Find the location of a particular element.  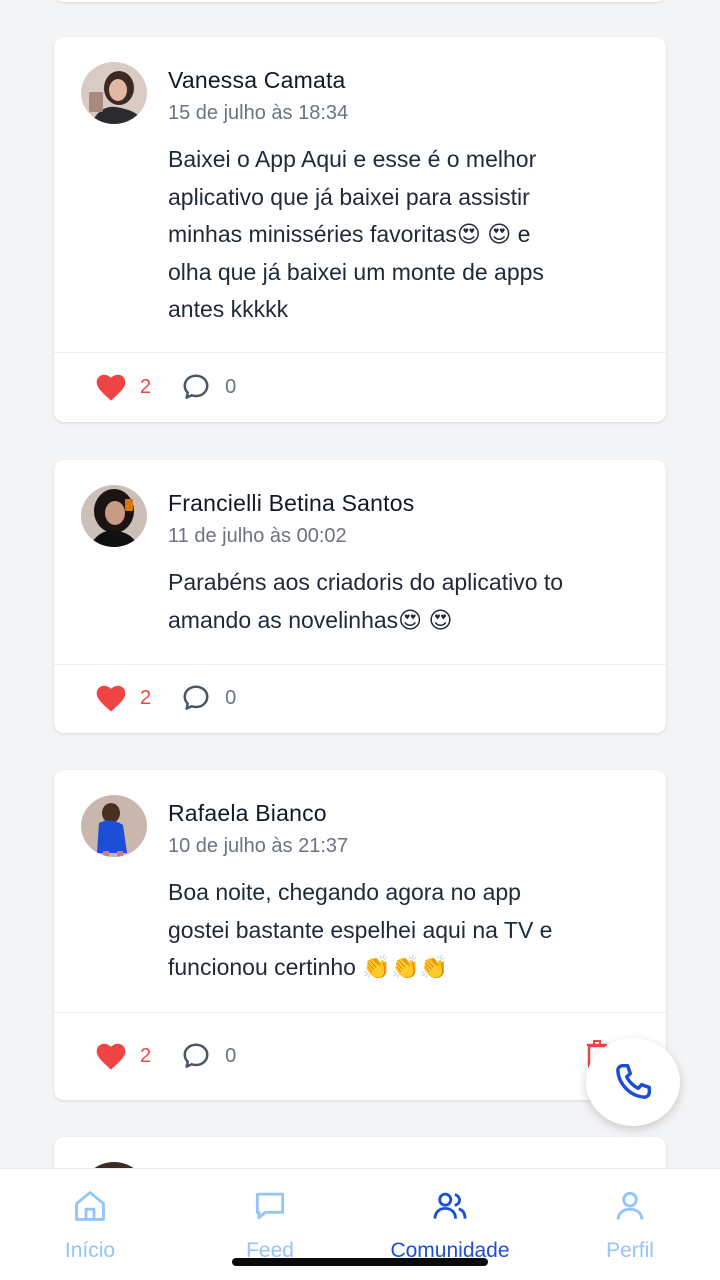

users-icon is located at coordinates (450, 1205).